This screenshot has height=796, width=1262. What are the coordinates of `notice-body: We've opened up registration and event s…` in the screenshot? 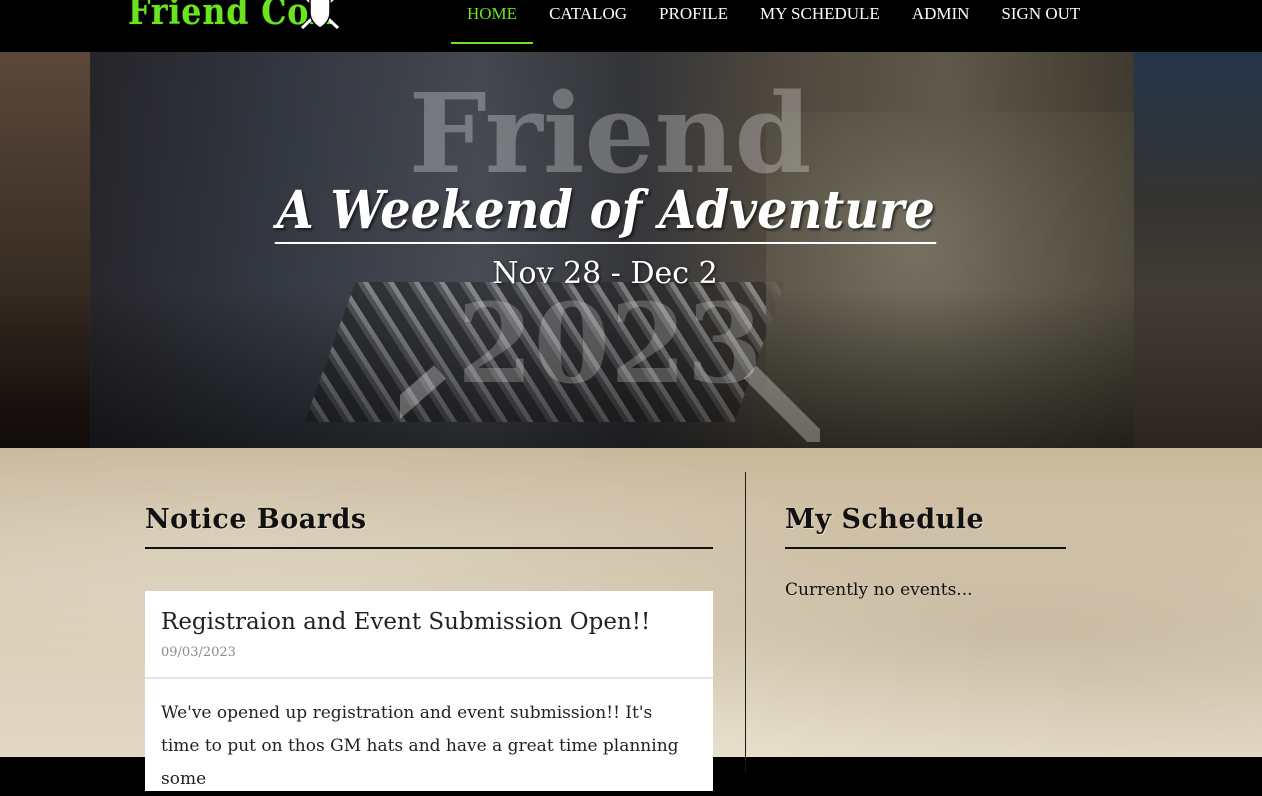 It's located at (420, 746).